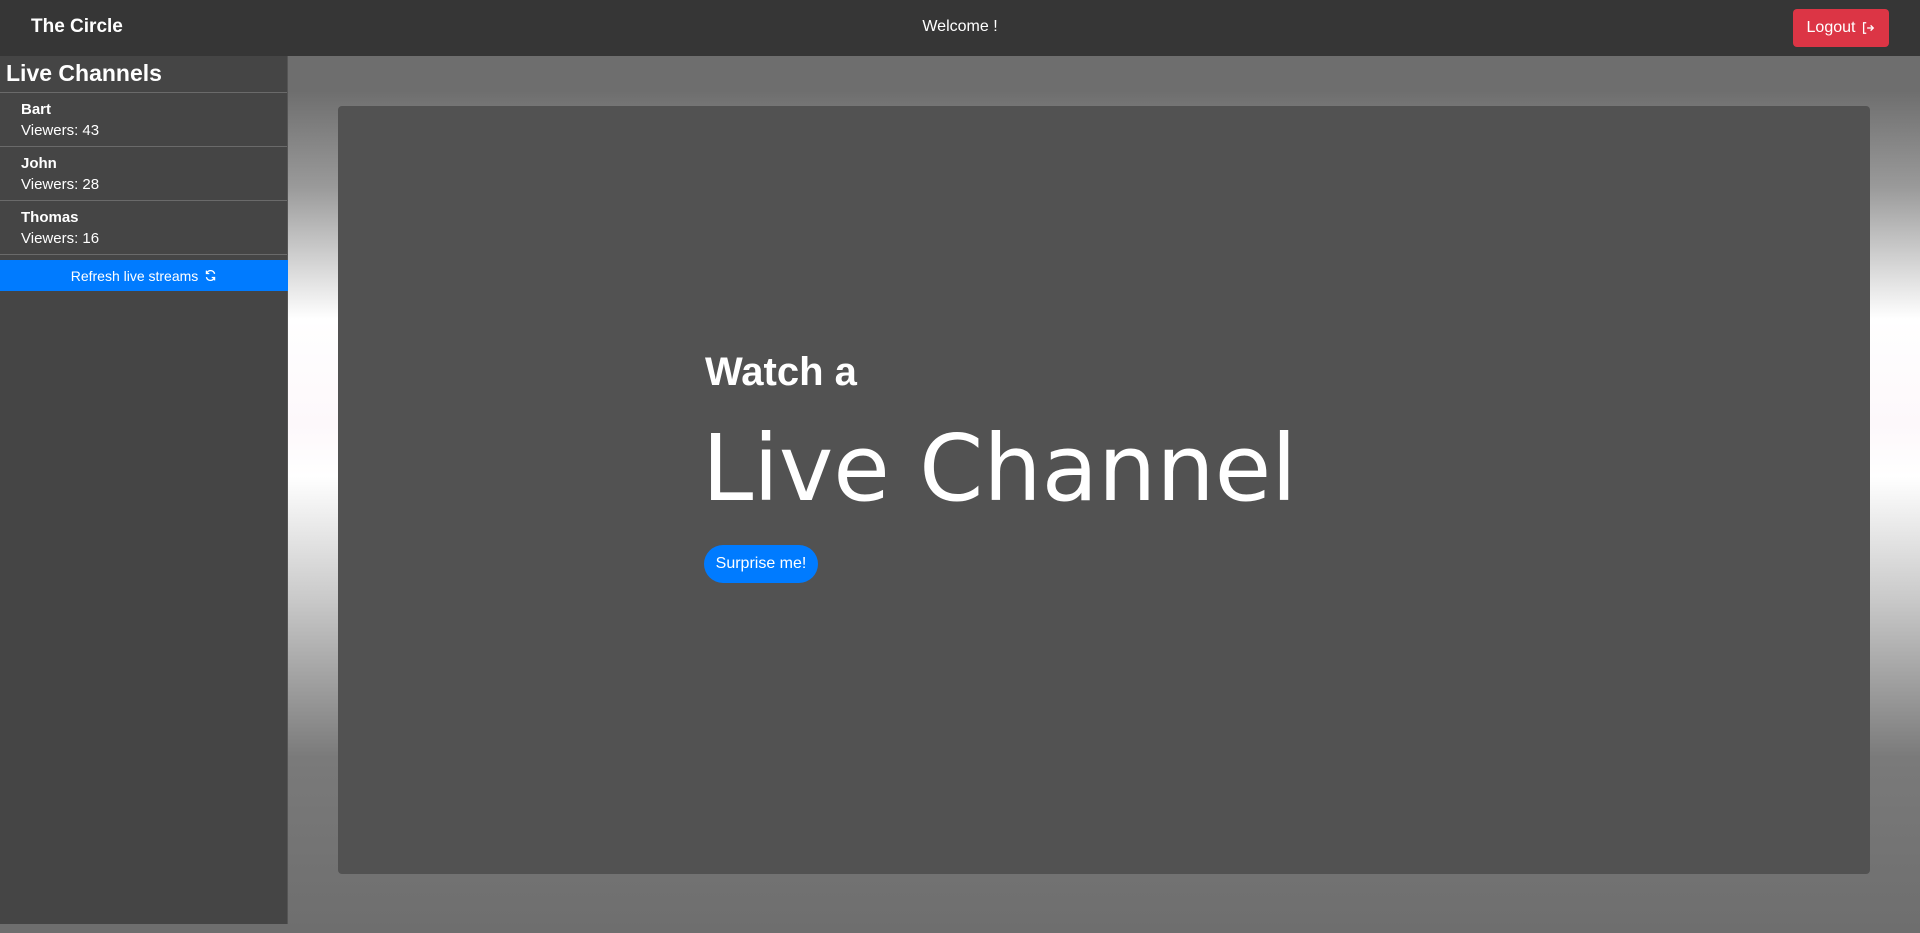 The image size is (1920, 933). What do you see at coordinates (211, 275) in the screenshot?
I see `refresh-icon` at bounding box center [211, 275].